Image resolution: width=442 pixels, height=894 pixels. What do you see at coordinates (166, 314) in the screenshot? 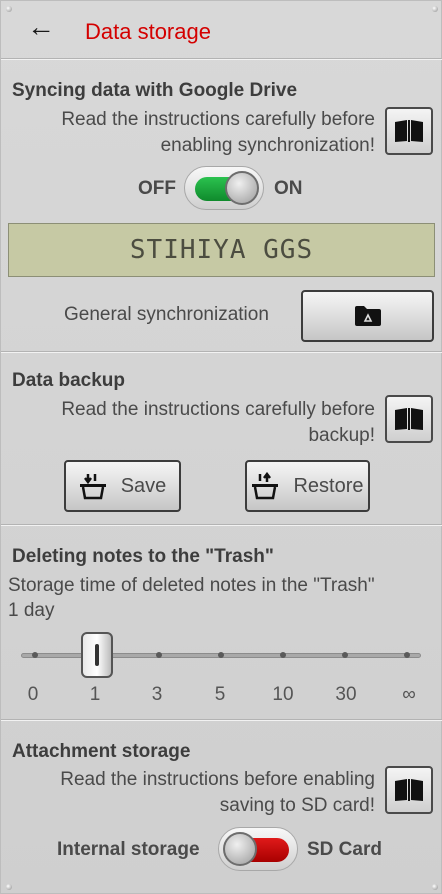
I see `general-sync-label: General synchronization` at bounding box center [166, 314].